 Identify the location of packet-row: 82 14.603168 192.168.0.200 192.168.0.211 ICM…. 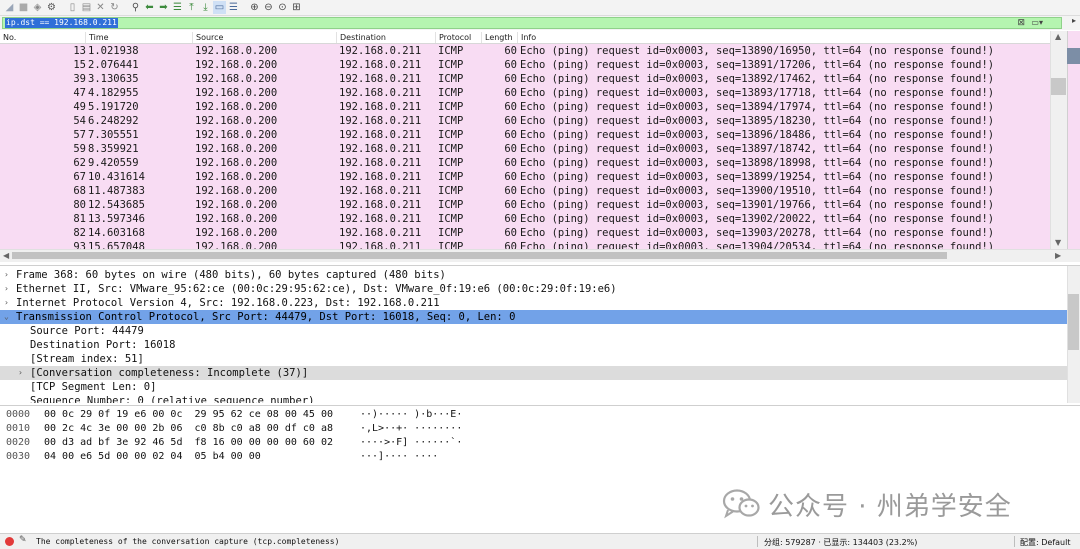
(525, 233).